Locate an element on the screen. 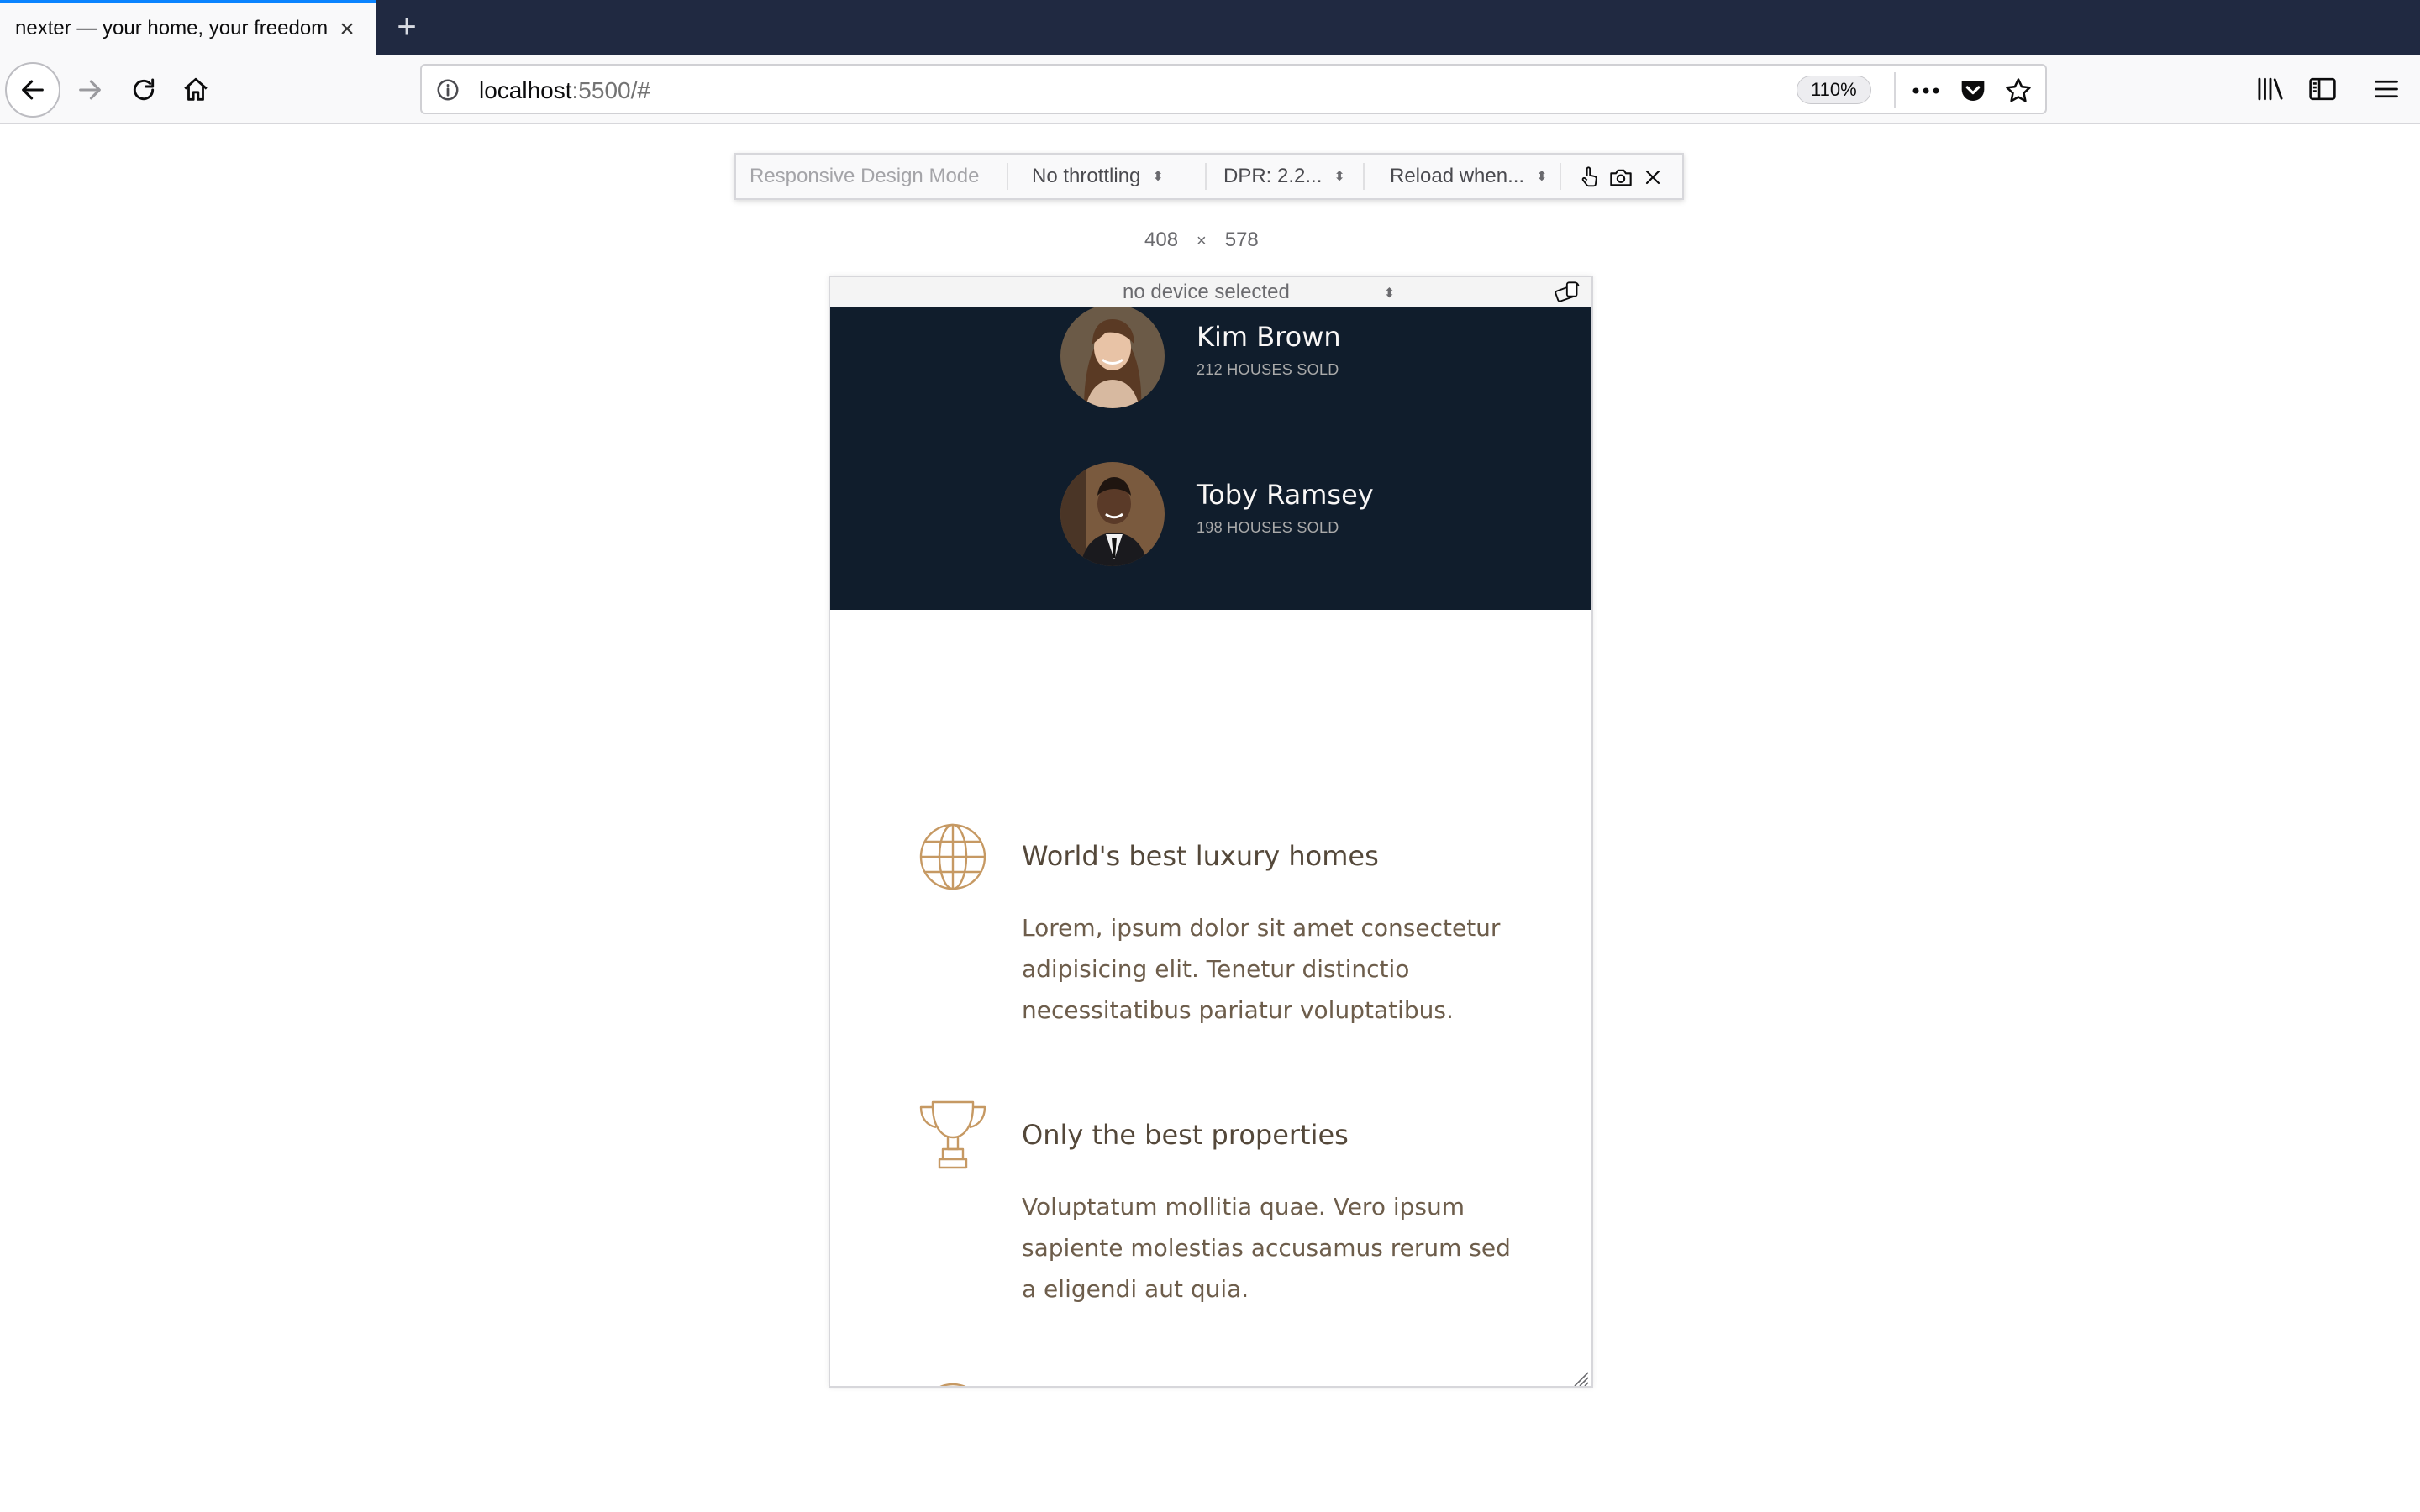  device-selector-bar: no device selected ⬍ is located at coordinates (1210, 292).